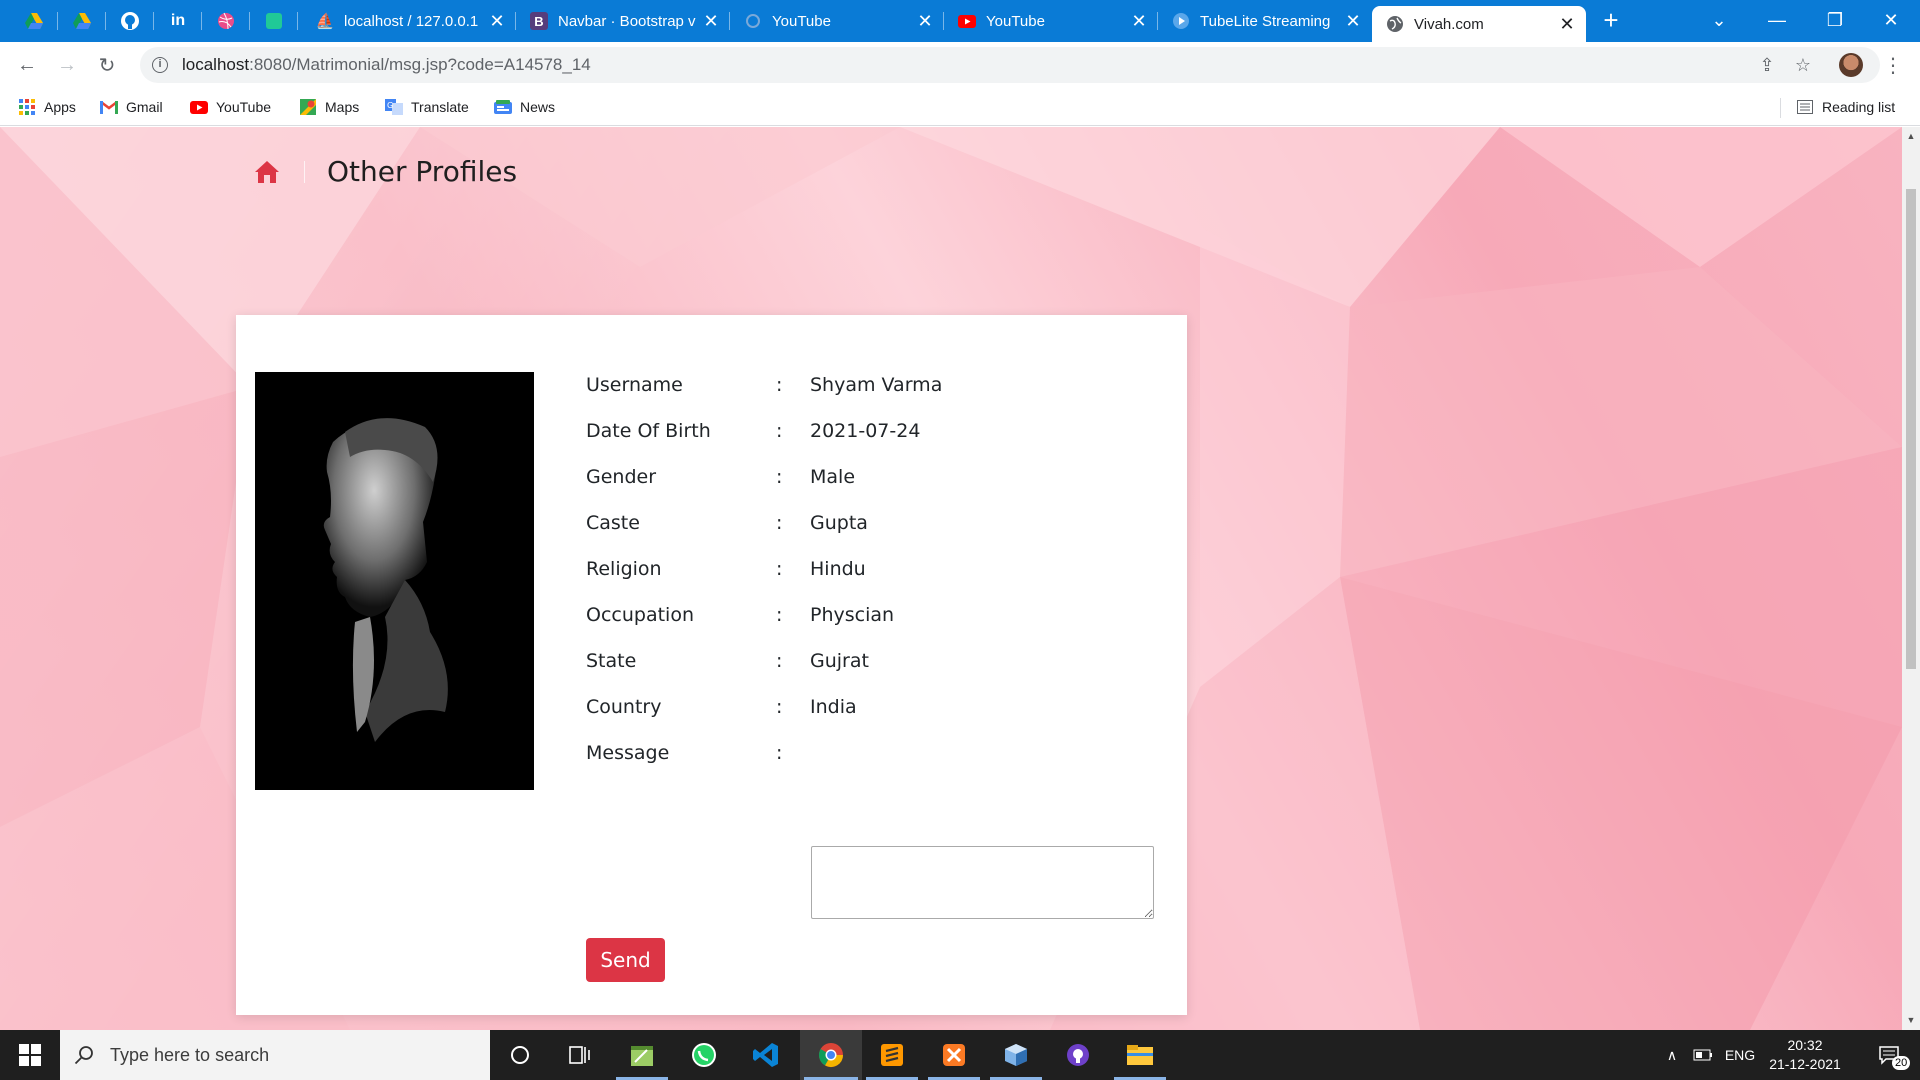 This screenshot has width=1920, height=1080. I want to click on bookmark-translate: G Translate, so click(427, 107).